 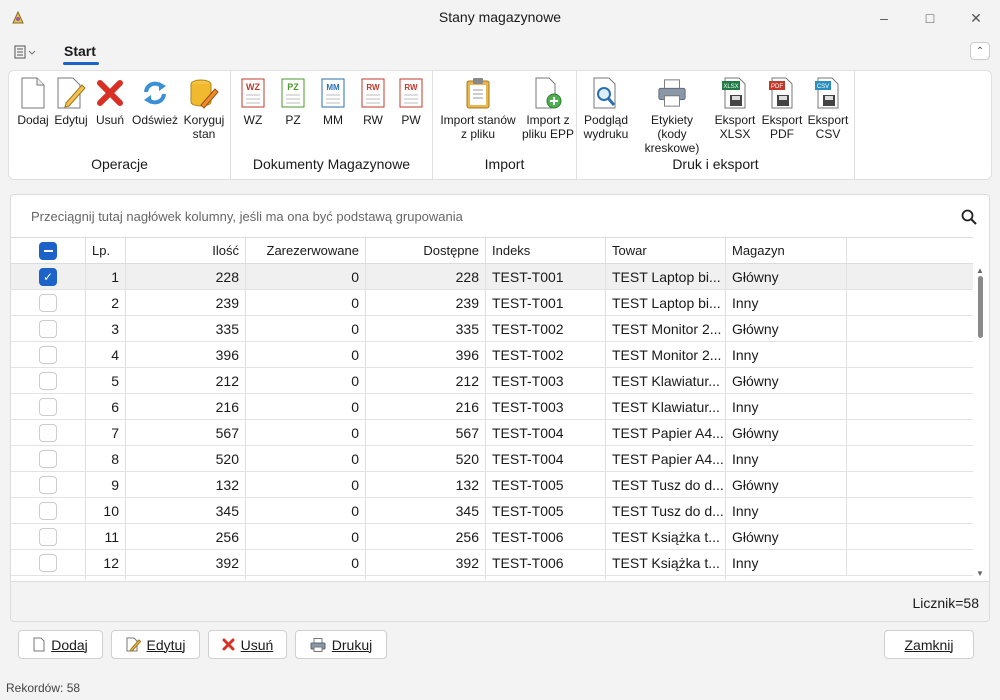 What do you see at coordinates (426, 432) in the screenshot?
I see `cell-dostepne: 567` at bounding box center [426, 432].